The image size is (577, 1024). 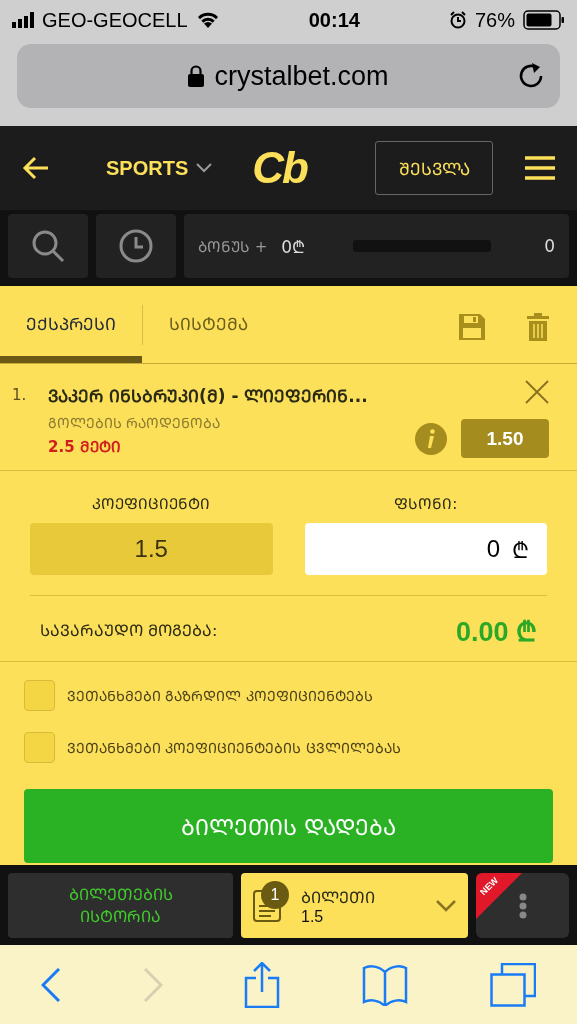 I want to click on total-odds: 1.5, so click(x=151, y=549).